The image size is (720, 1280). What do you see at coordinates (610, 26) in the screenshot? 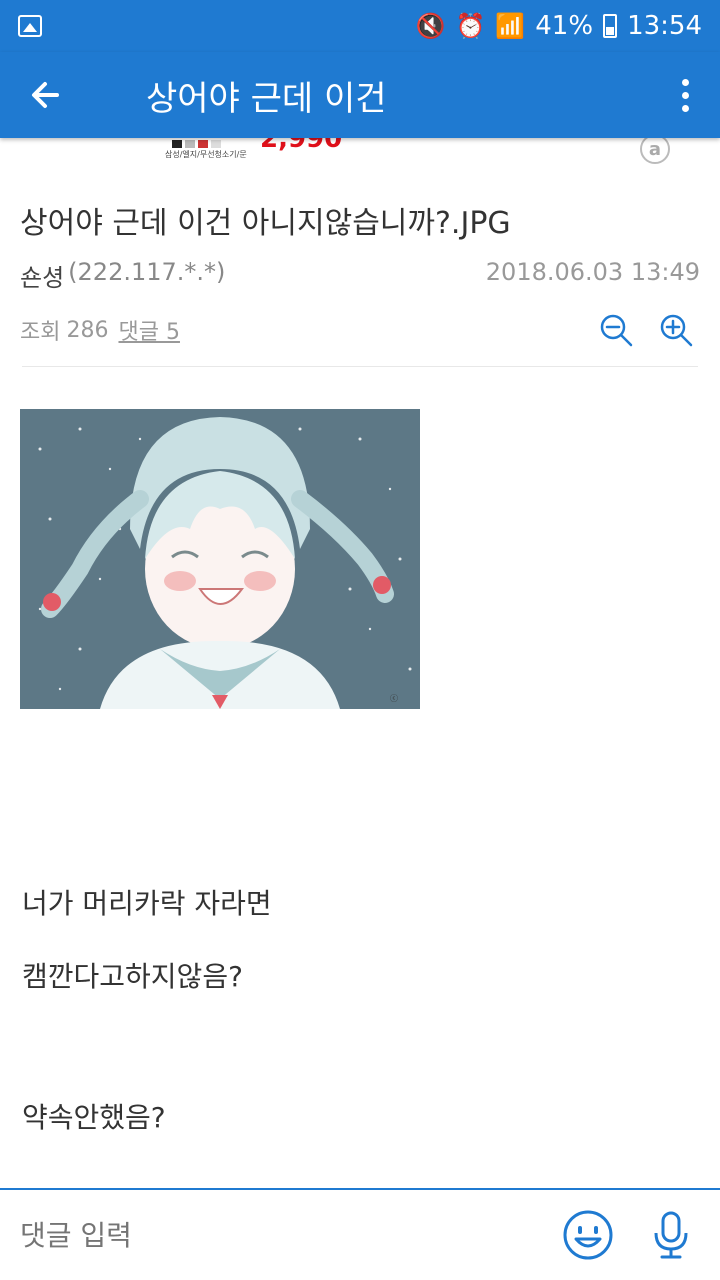
I see `battery-icon` at bounding box center [610, 26].